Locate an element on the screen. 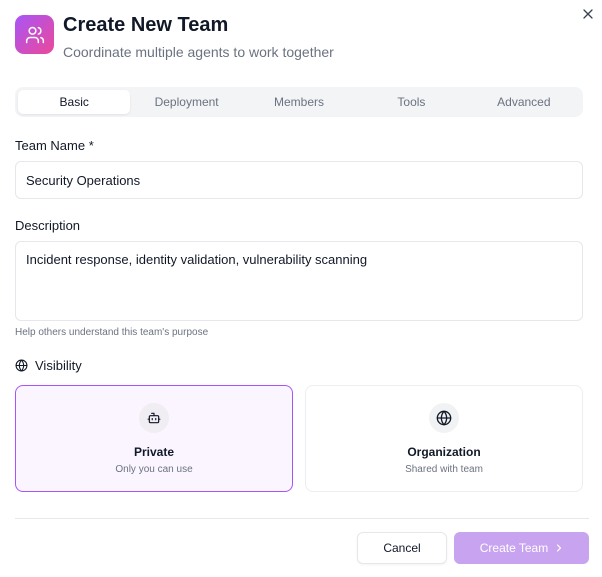  chevron-right-icon is located at coordinates (559, 548).